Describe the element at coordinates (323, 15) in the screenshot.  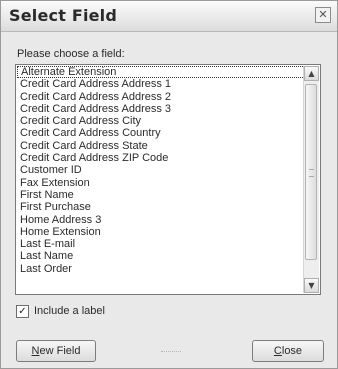
I see `close-icon: ✕` at that location.